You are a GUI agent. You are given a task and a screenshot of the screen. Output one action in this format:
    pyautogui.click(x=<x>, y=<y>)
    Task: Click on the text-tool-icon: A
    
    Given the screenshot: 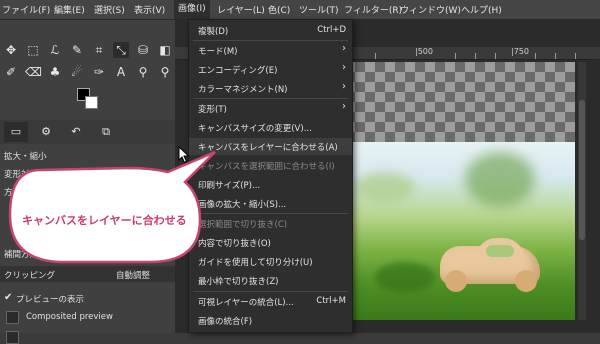 What is the action you would take?
    pyautogui.click(x=121, y=72)
    